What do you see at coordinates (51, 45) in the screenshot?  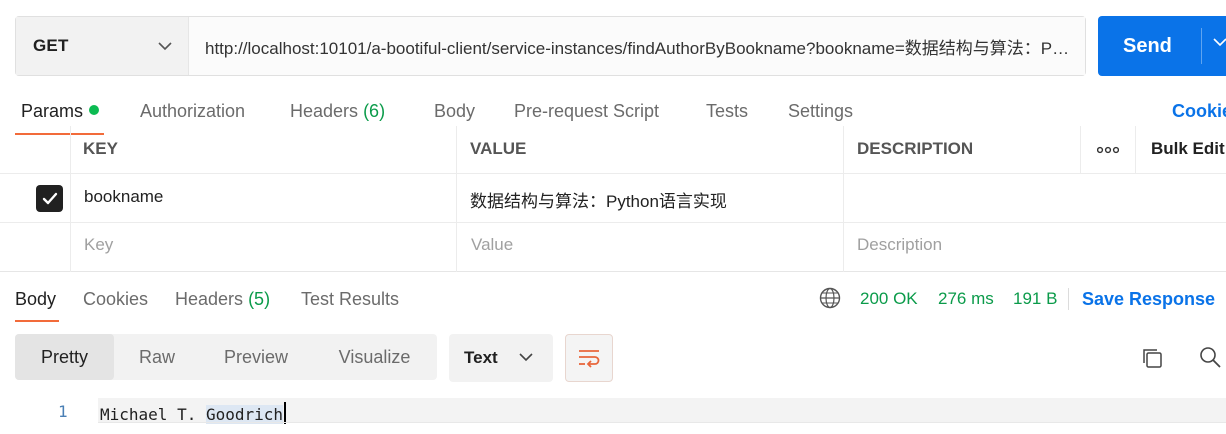 I see `method-label: GET` at bounding box center [51, 45].